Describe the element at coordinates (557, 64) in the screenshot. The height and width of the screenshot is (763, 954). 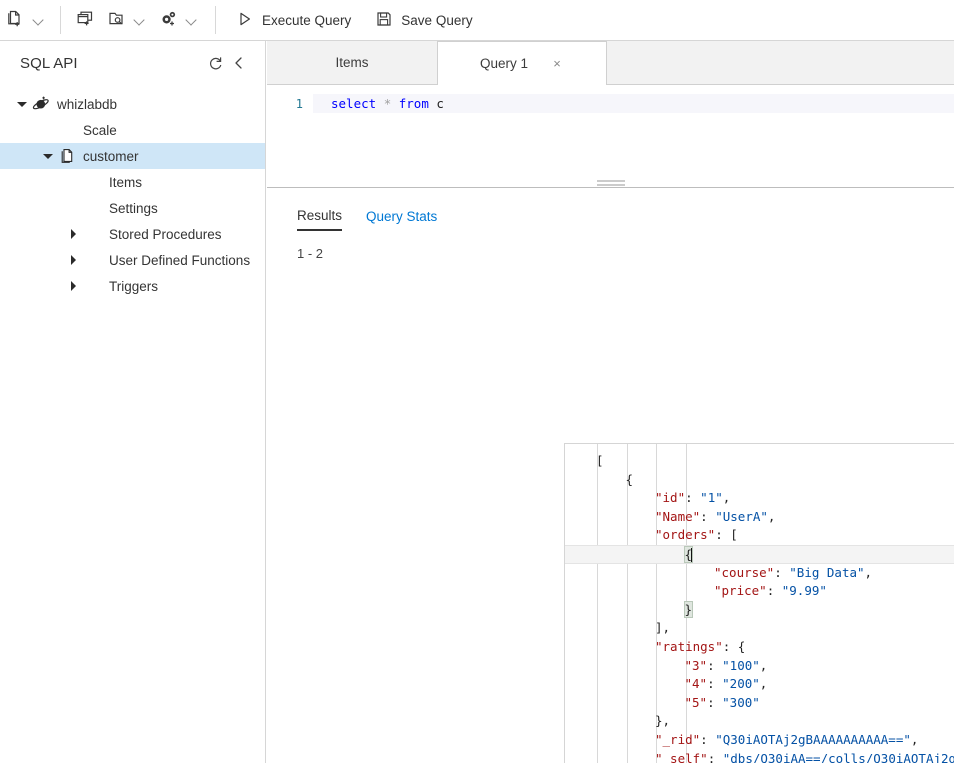
I see `close-icon: ×` at that location.